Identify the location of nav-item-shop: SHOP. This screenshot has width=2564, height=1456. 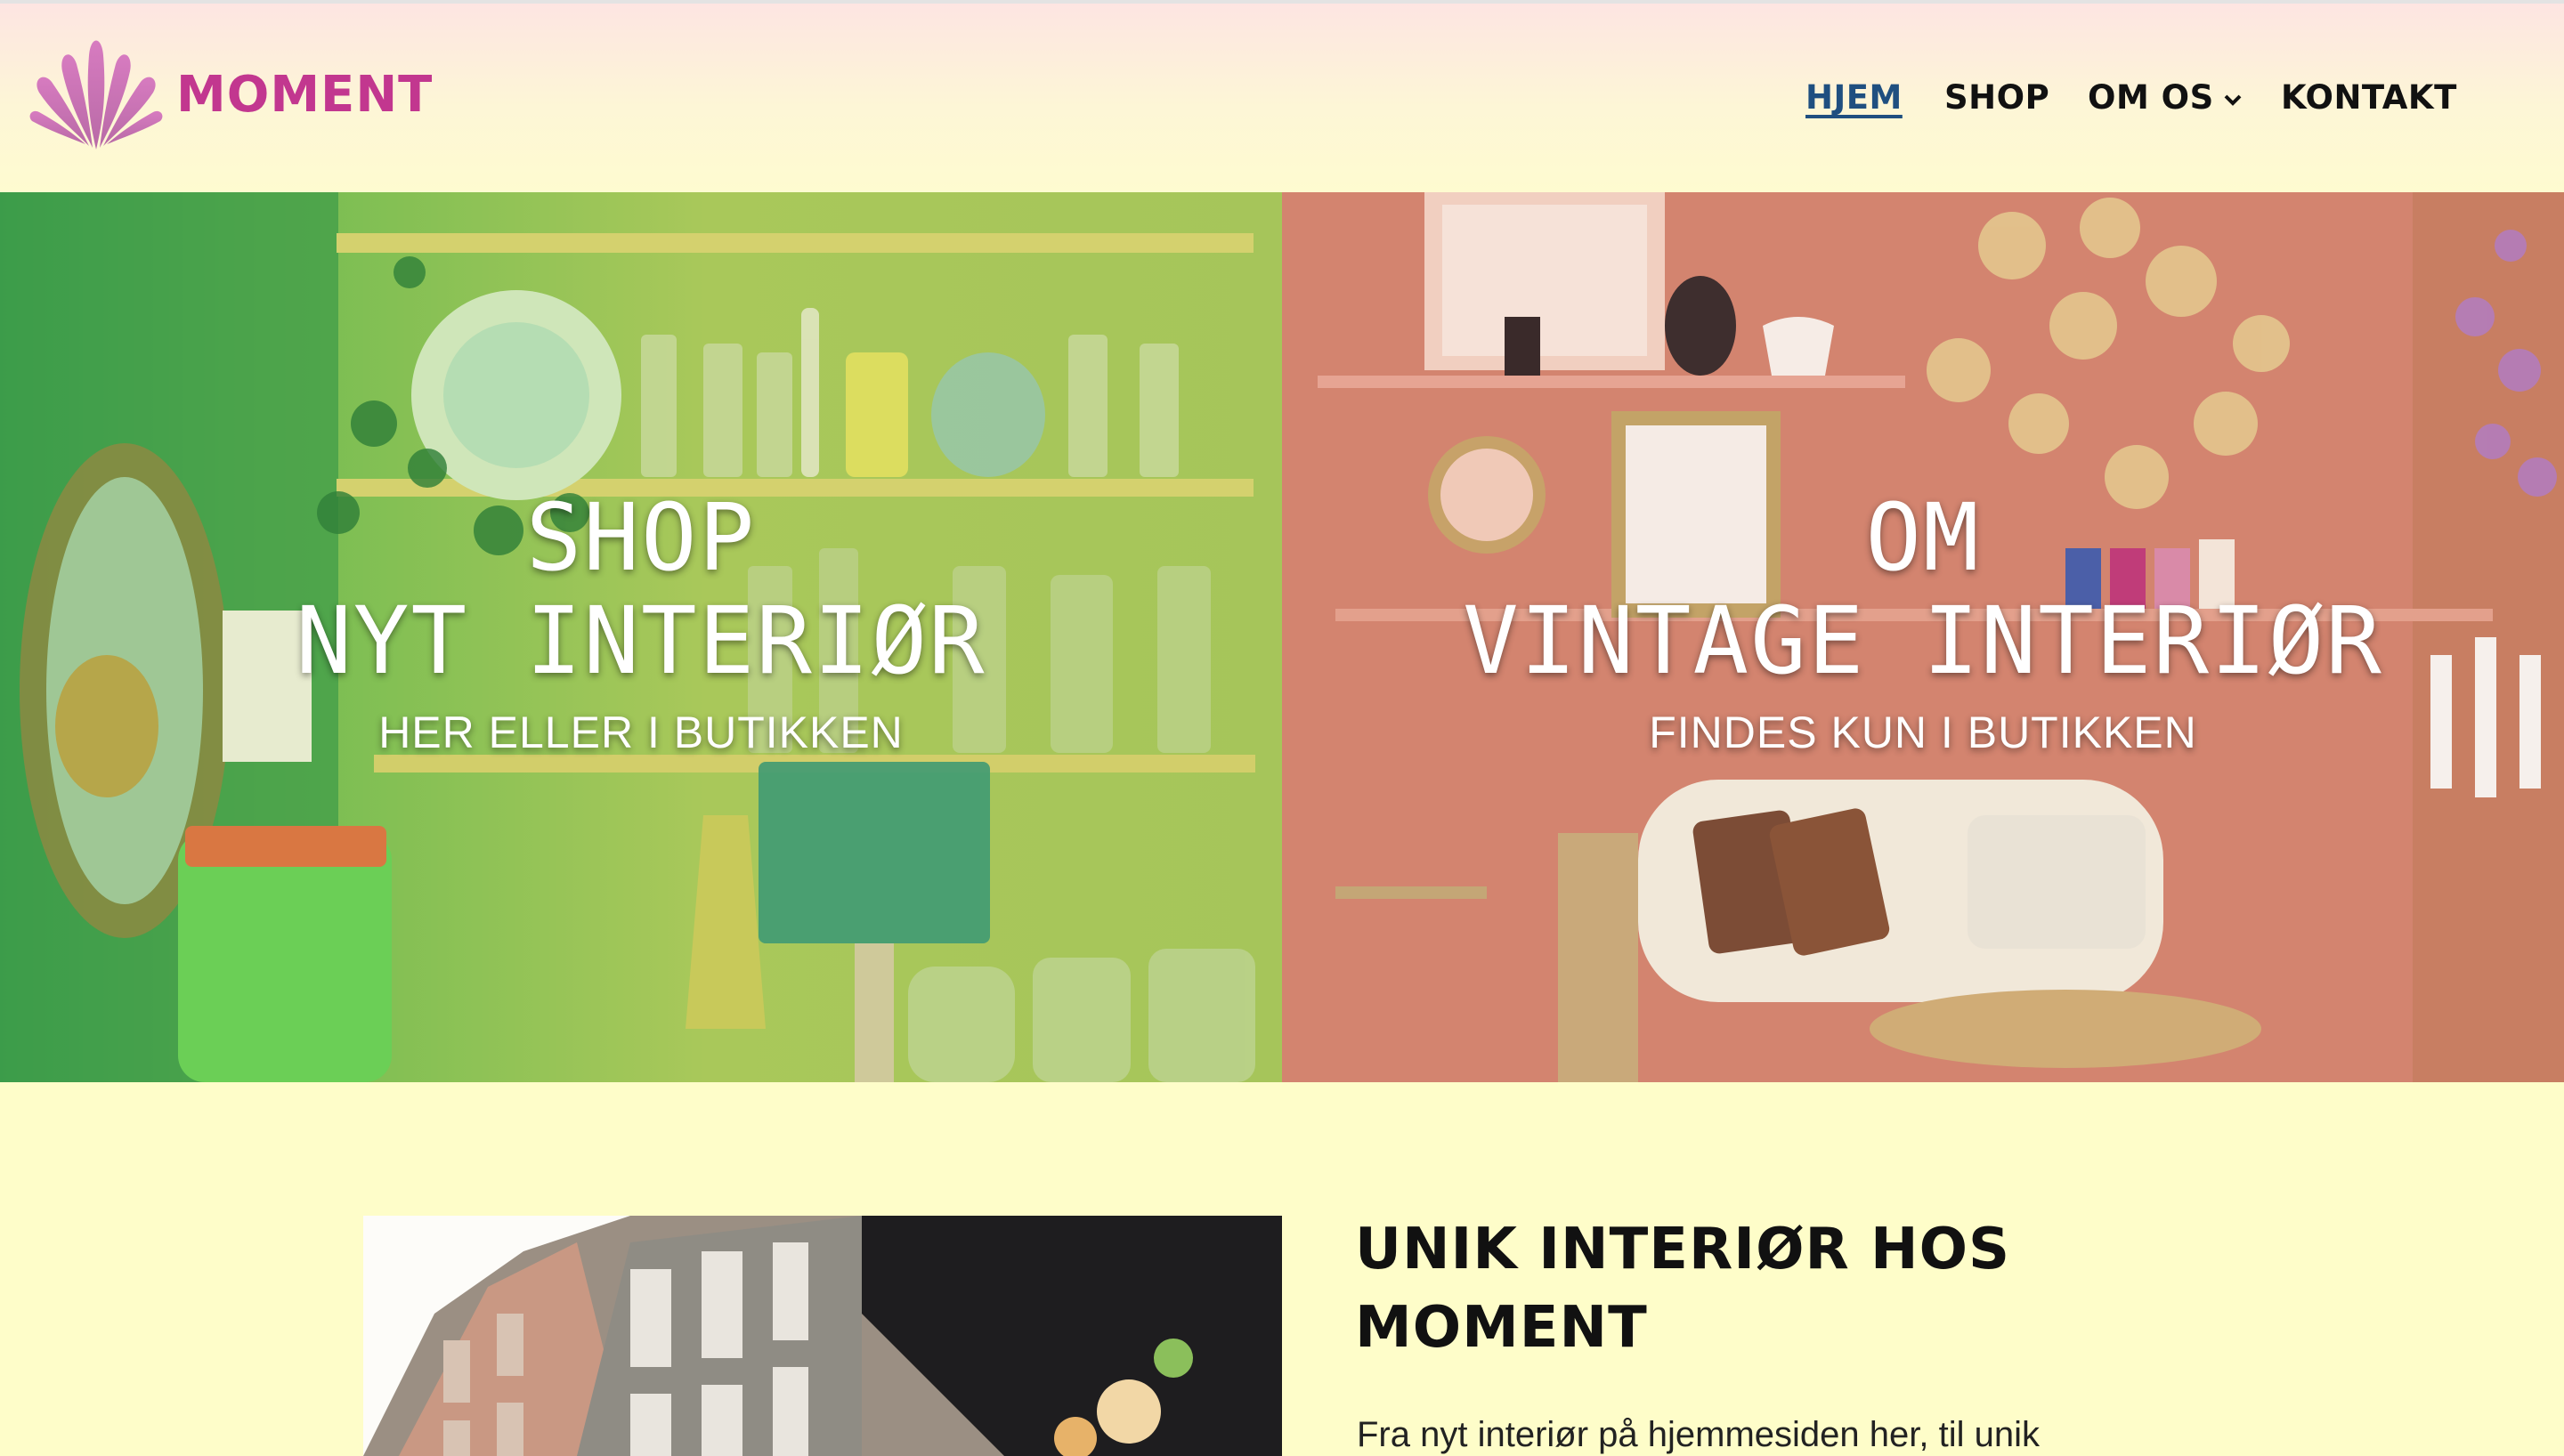
(1996, 97).